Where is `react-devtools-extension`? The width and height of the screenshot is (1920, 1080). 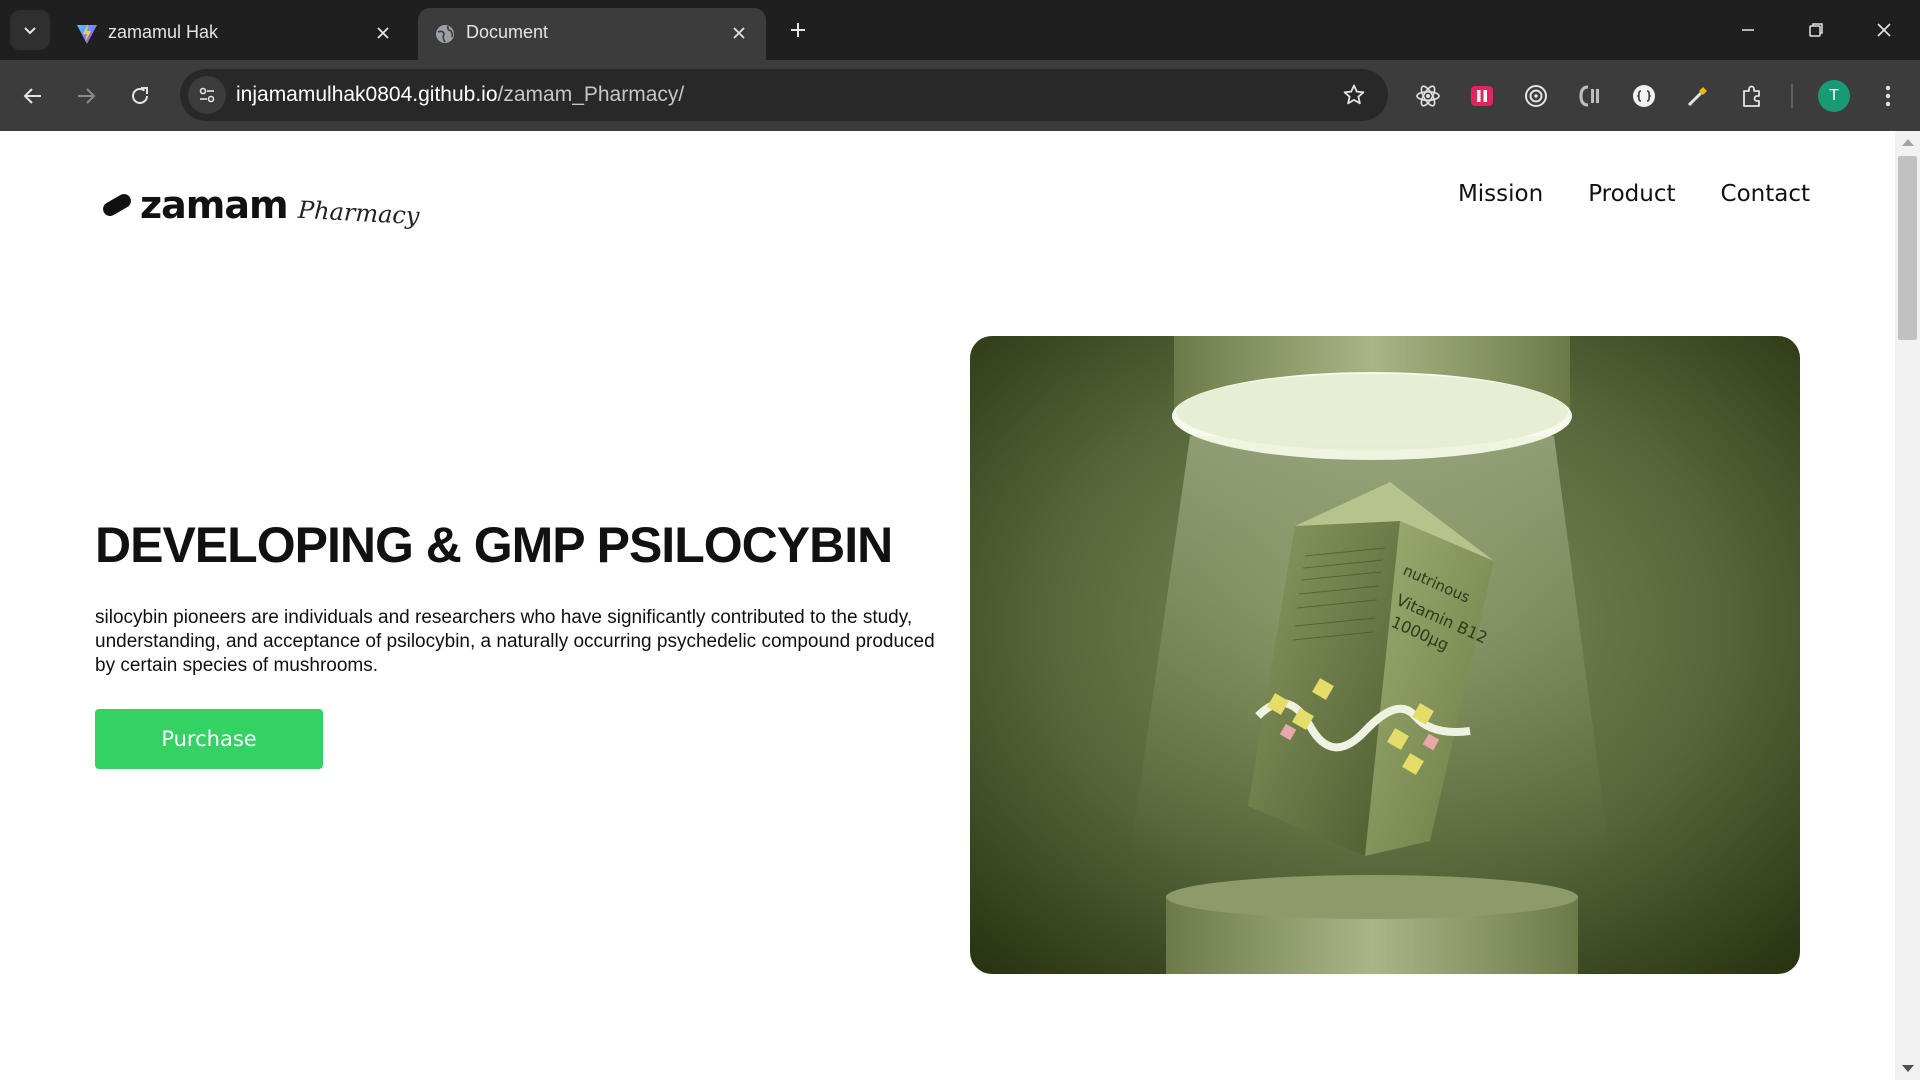
react-devtools-extension is located at coordinates (1428, 96).